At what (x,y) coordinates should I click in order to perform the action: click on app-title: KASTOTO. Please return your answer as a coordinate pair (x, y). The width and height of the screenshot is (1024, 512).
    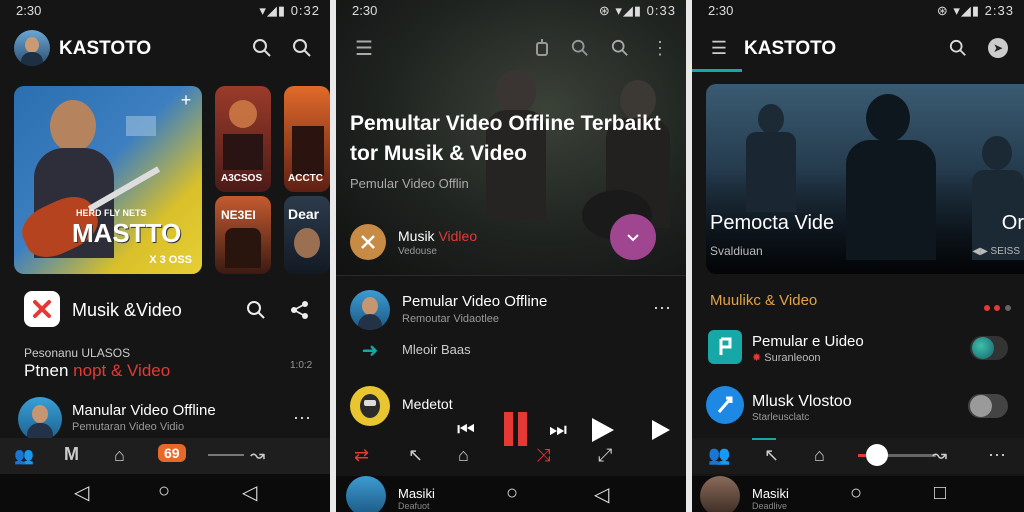
    Looking at the image, I should click on (105, 48).